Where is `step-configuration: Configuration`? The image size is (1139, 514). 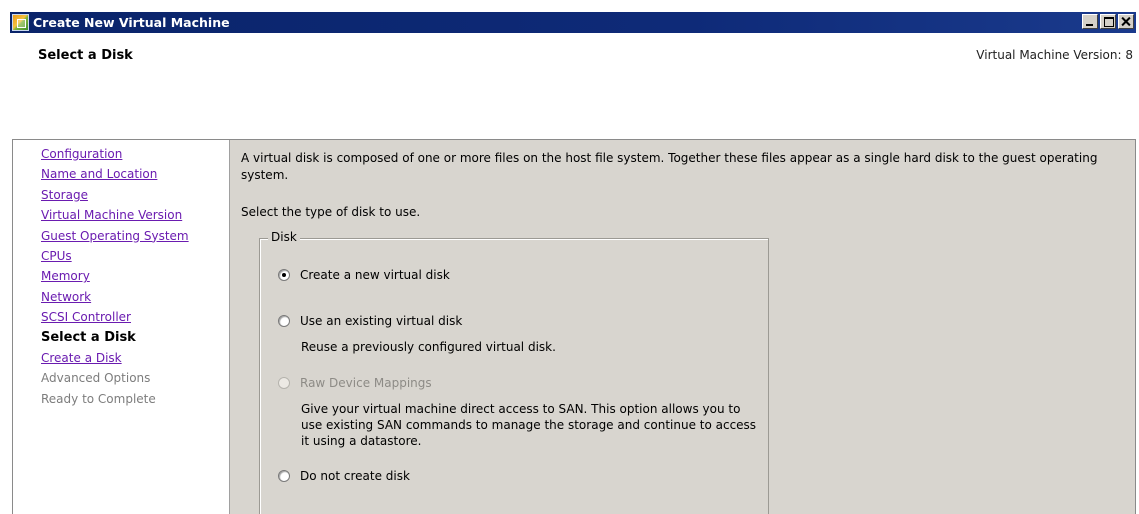
step-configuration: Configuration is located at coordinates (135, 154).